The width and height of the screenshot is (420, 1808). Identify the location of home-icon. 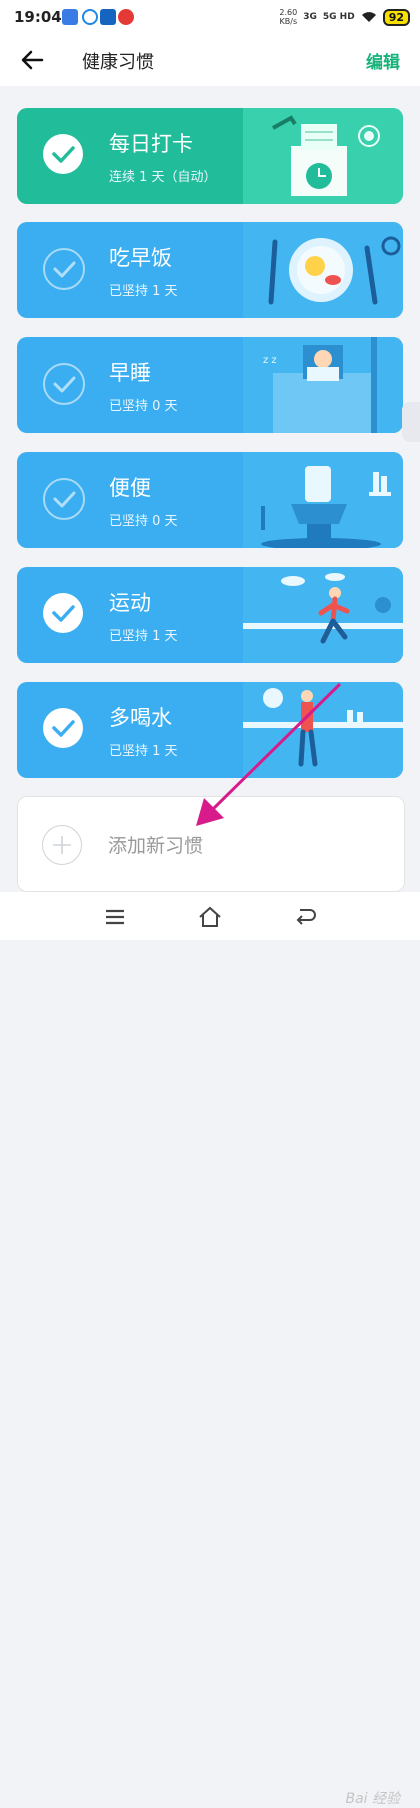
(210, 917).